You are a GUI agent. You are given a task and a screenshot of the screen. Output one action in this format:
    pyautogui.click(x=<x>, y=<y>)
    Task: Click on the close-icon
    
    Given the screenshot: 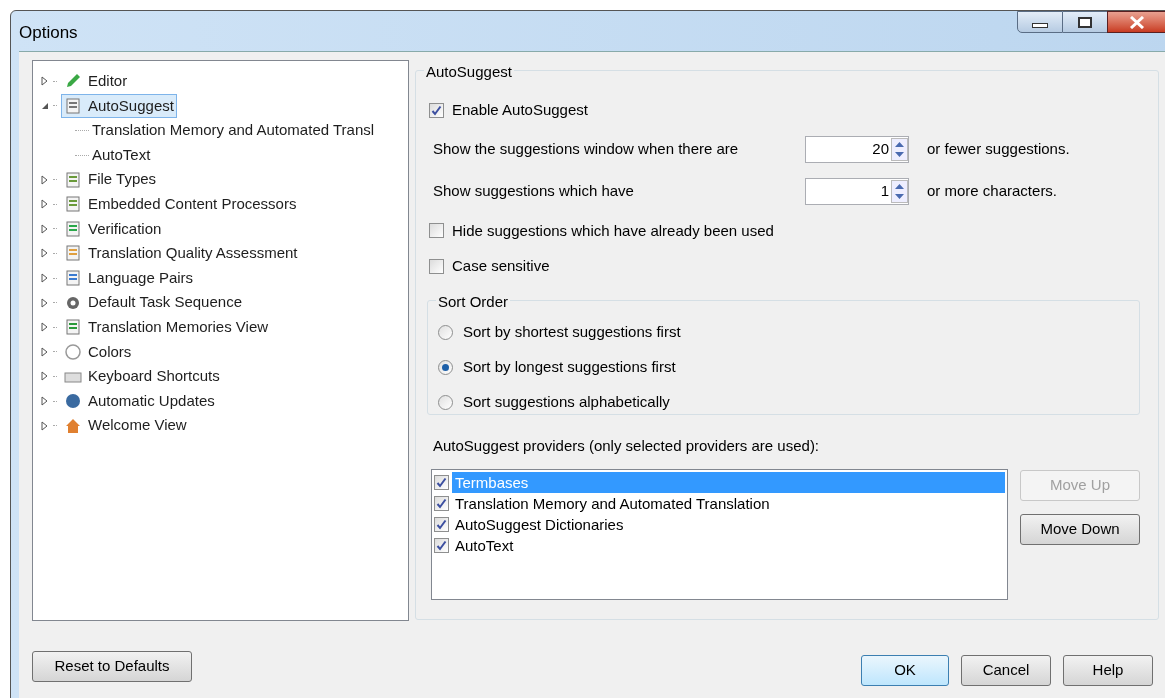 What is the action you would take?
    pyautogui.click(x=1137, y=22)
    